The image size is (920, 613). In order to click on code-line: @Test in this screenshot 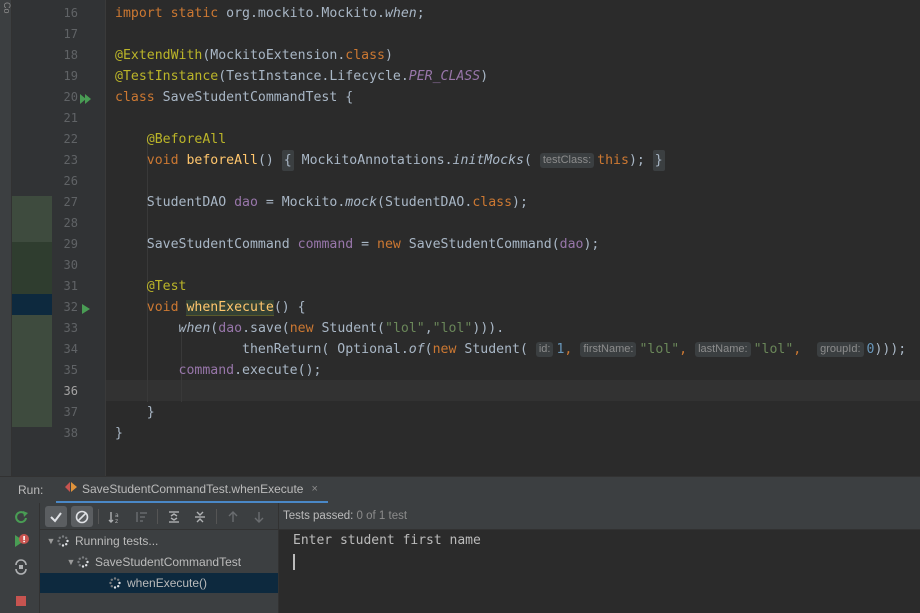, I will do `click(151, 286)`.